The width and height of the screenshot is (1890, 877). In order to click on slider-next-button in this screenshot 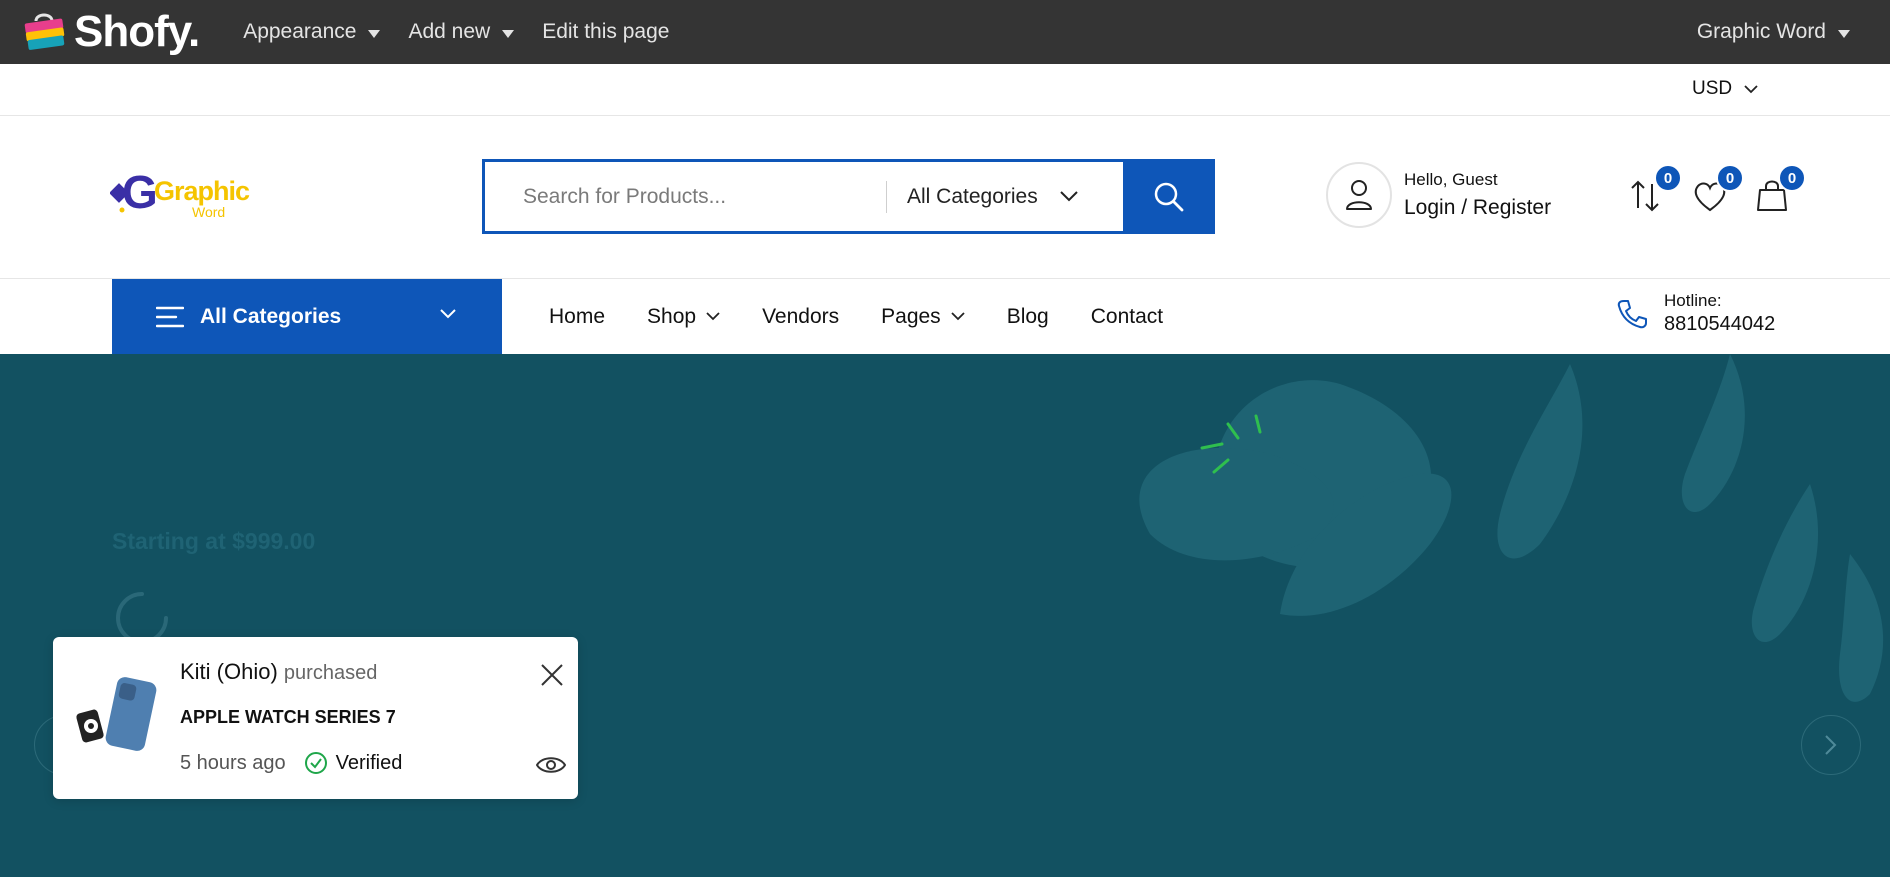, I will do `click(1831, 745)`.